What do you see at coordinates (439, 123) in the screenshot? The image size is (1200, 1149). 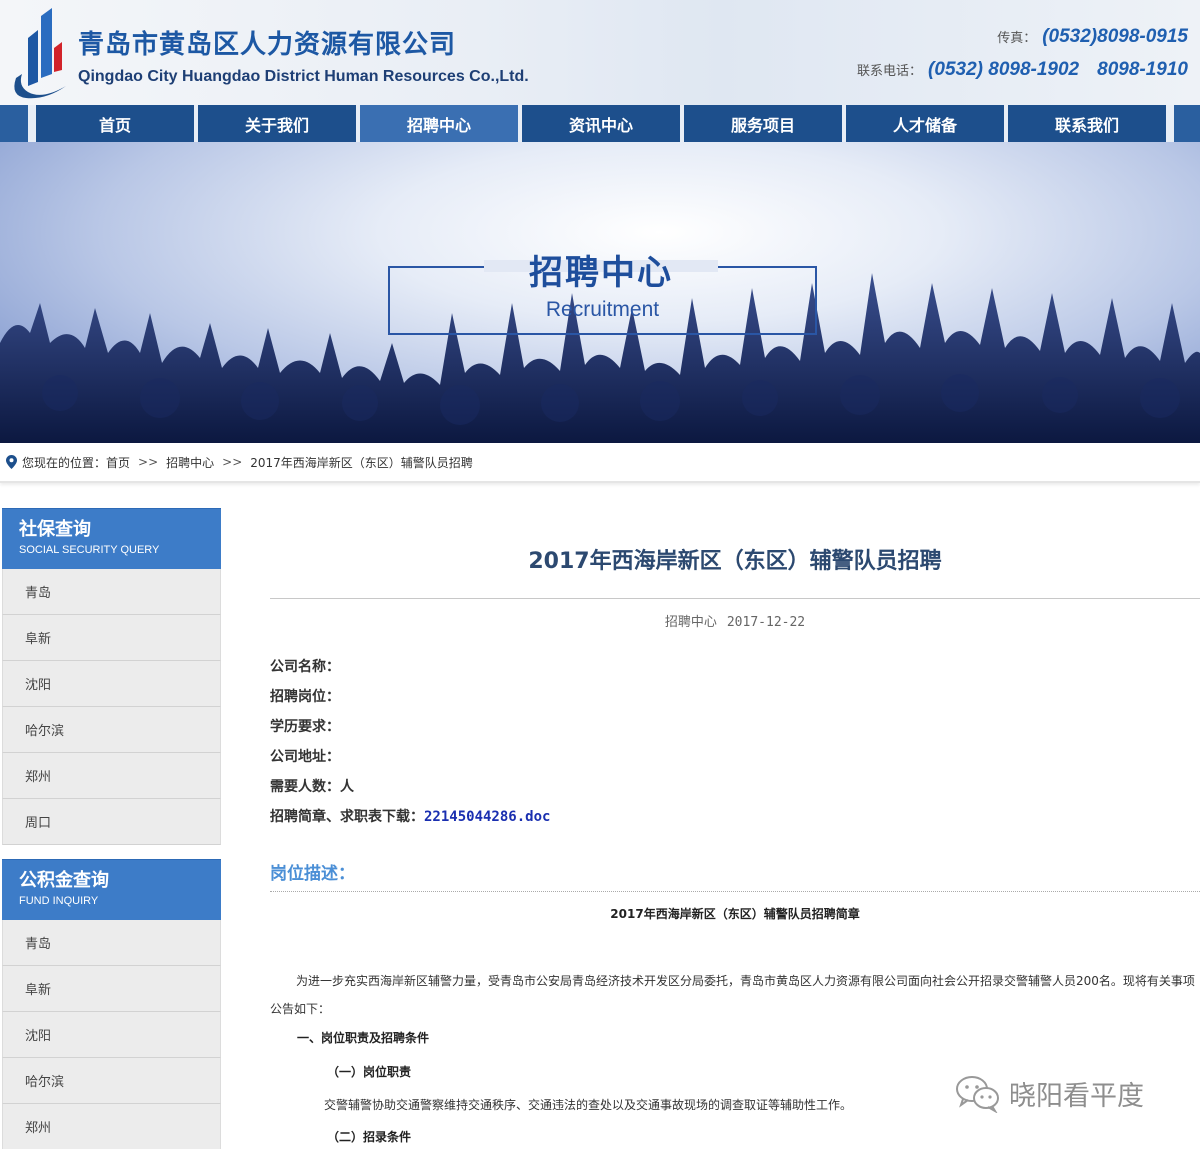 I see `nav-item-recruitment: 招聘中心` at bounding box center [439, 123].